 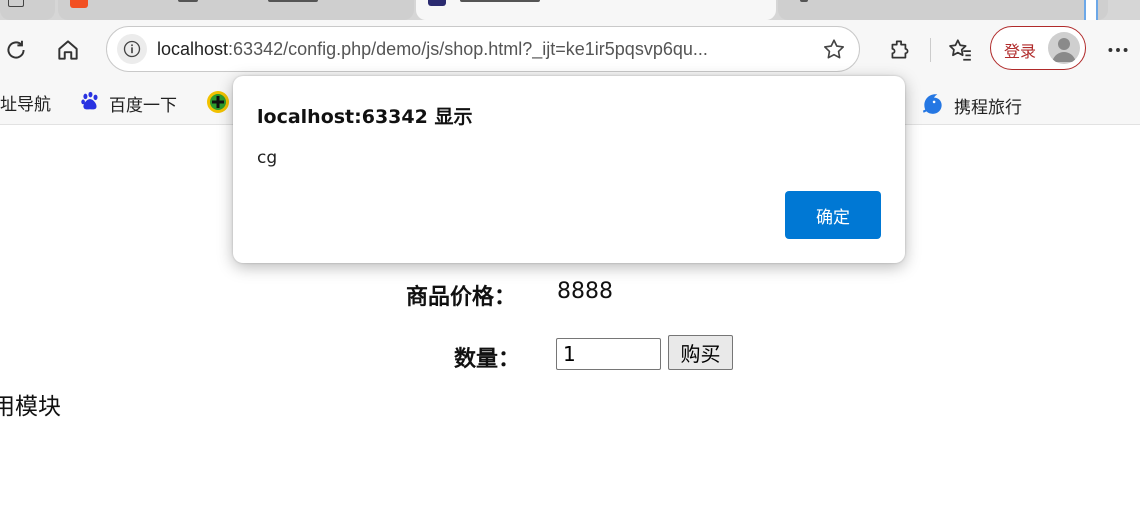 I want to click on favorites-icon, so click(x=960, y=50).